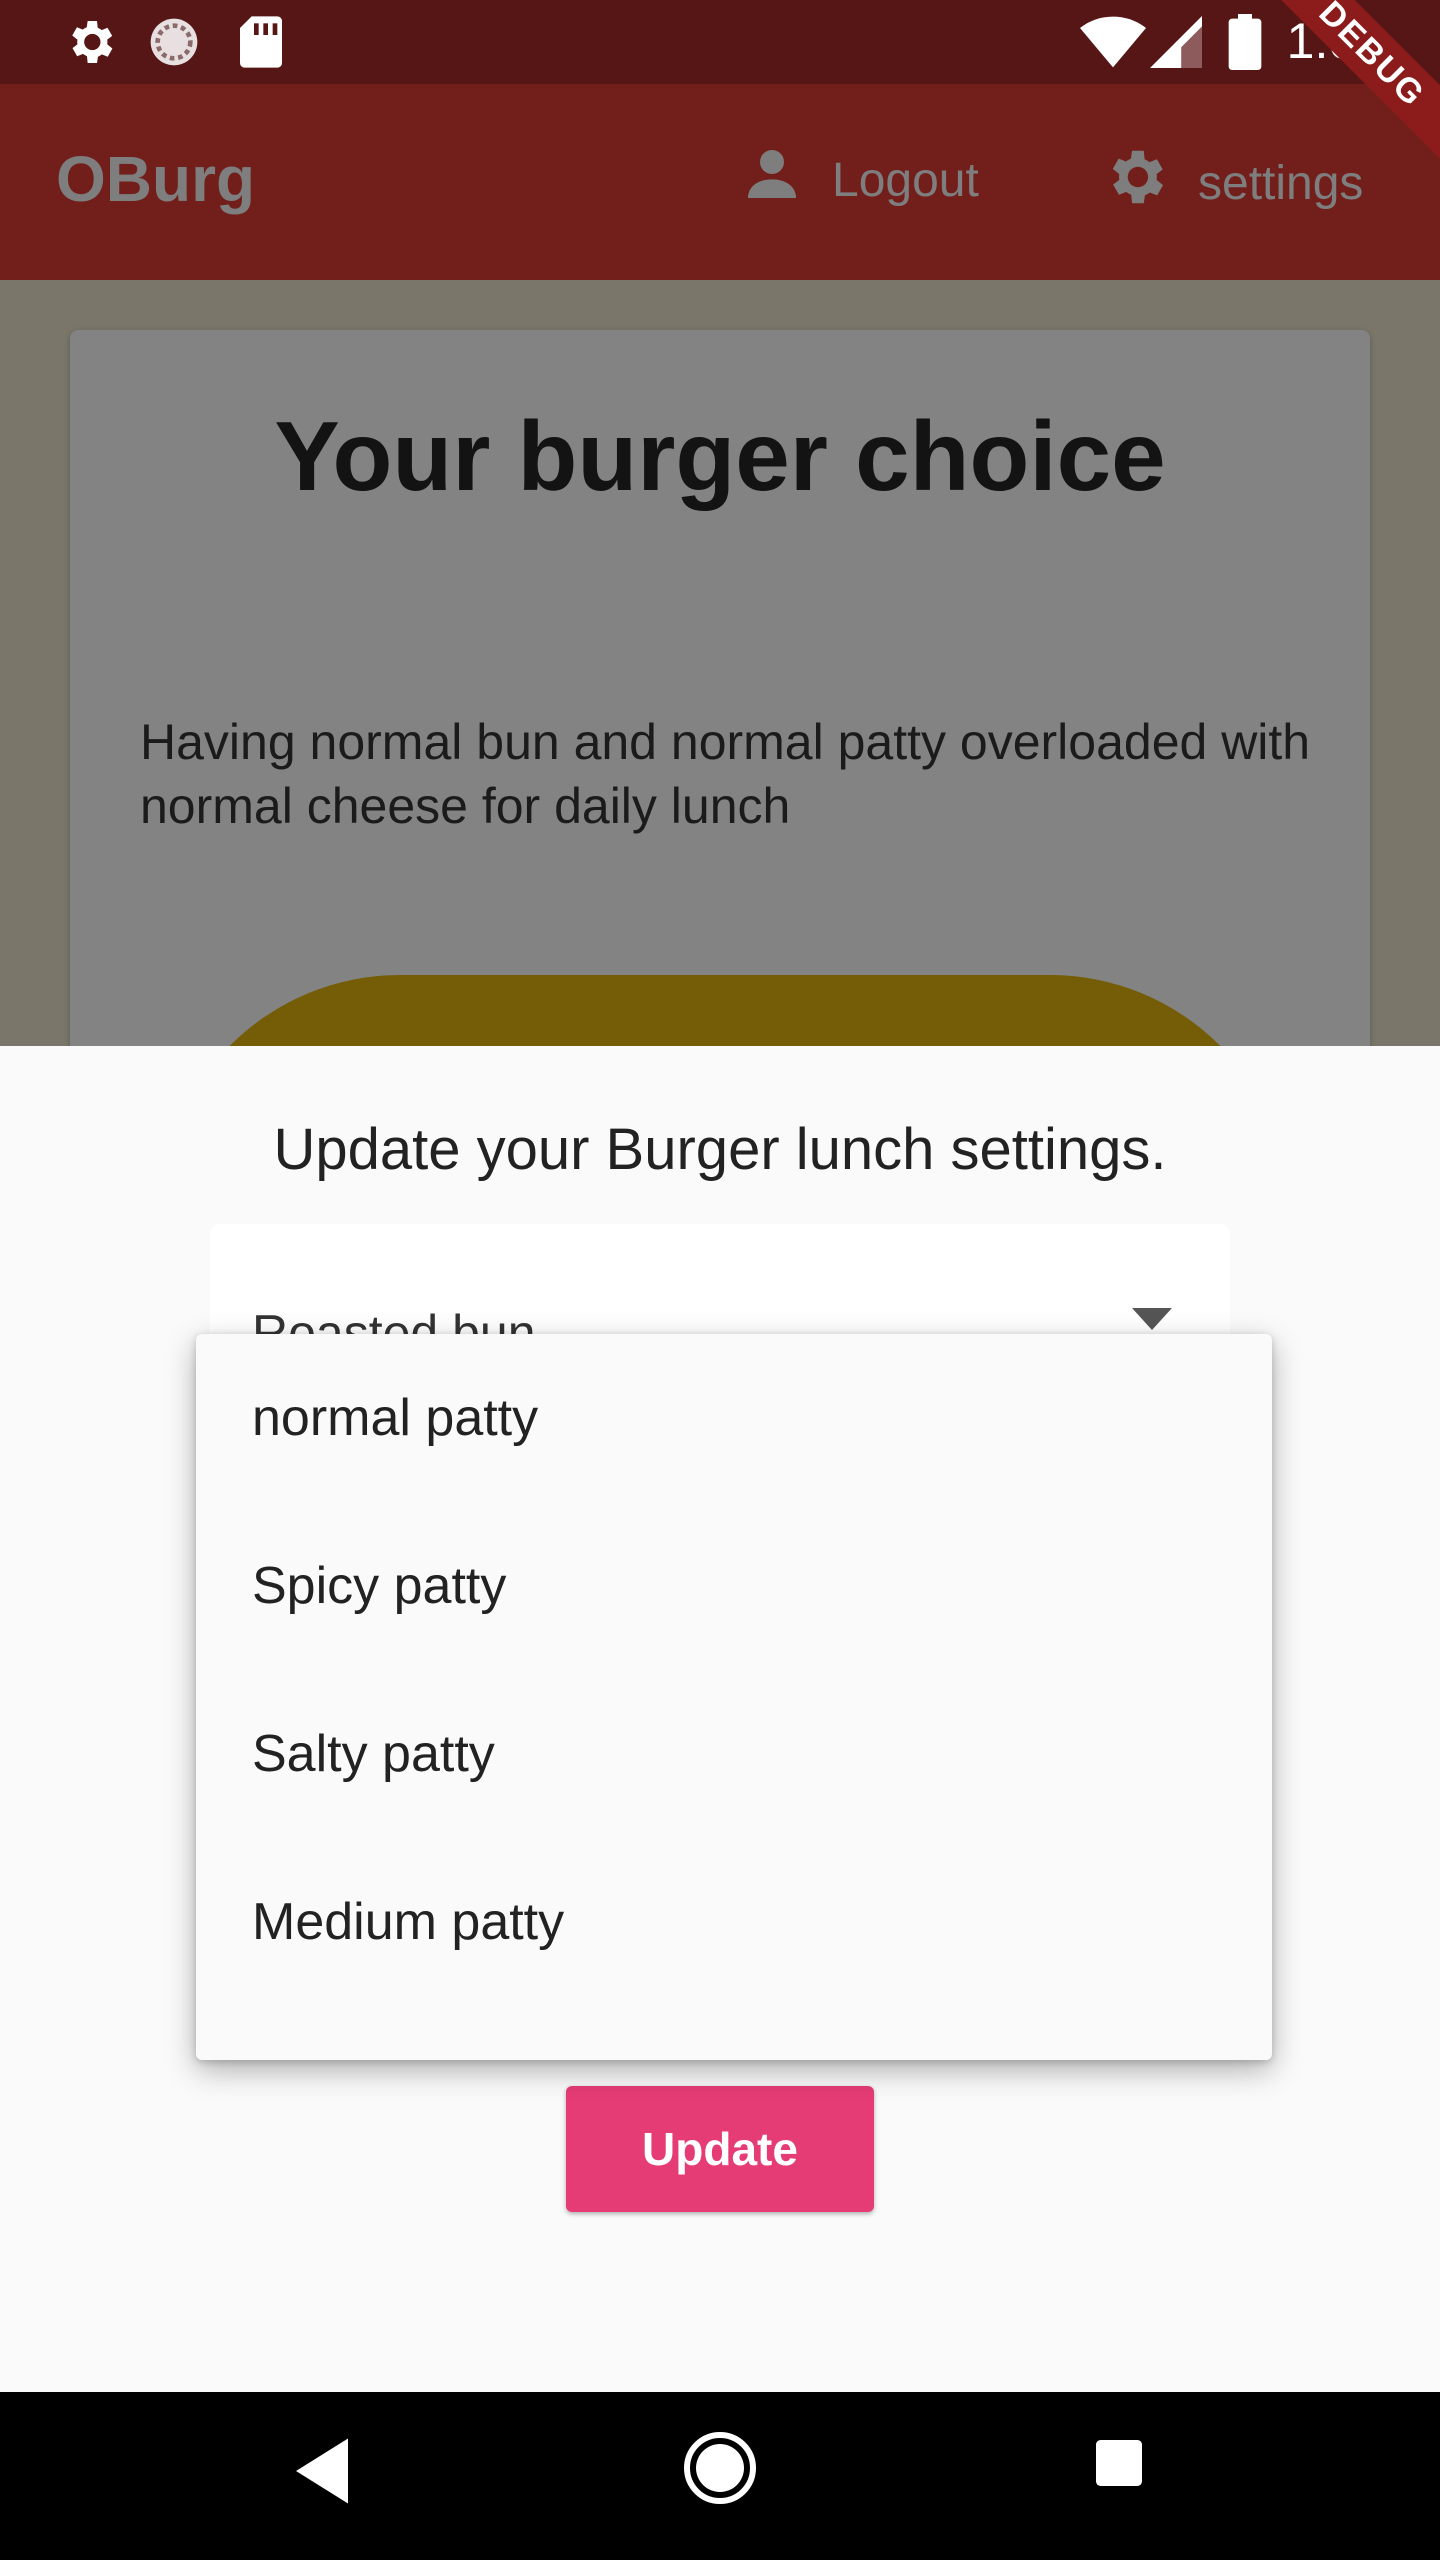 The width and height of the screenshot is (1440, 2560). I want to click on settings-button: settings, so click(1231, 183).